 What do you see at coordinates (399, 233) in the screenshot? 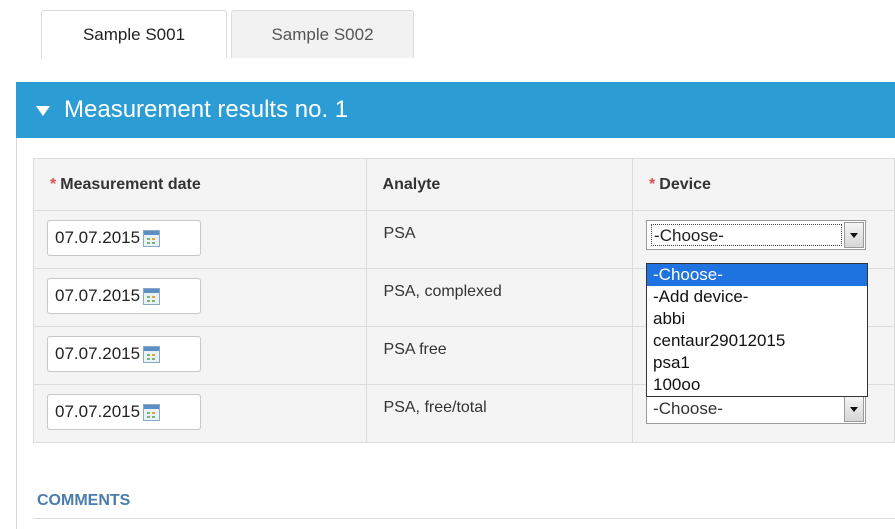
I see `analyte-name: PSA` at bounding box center [399, 233].